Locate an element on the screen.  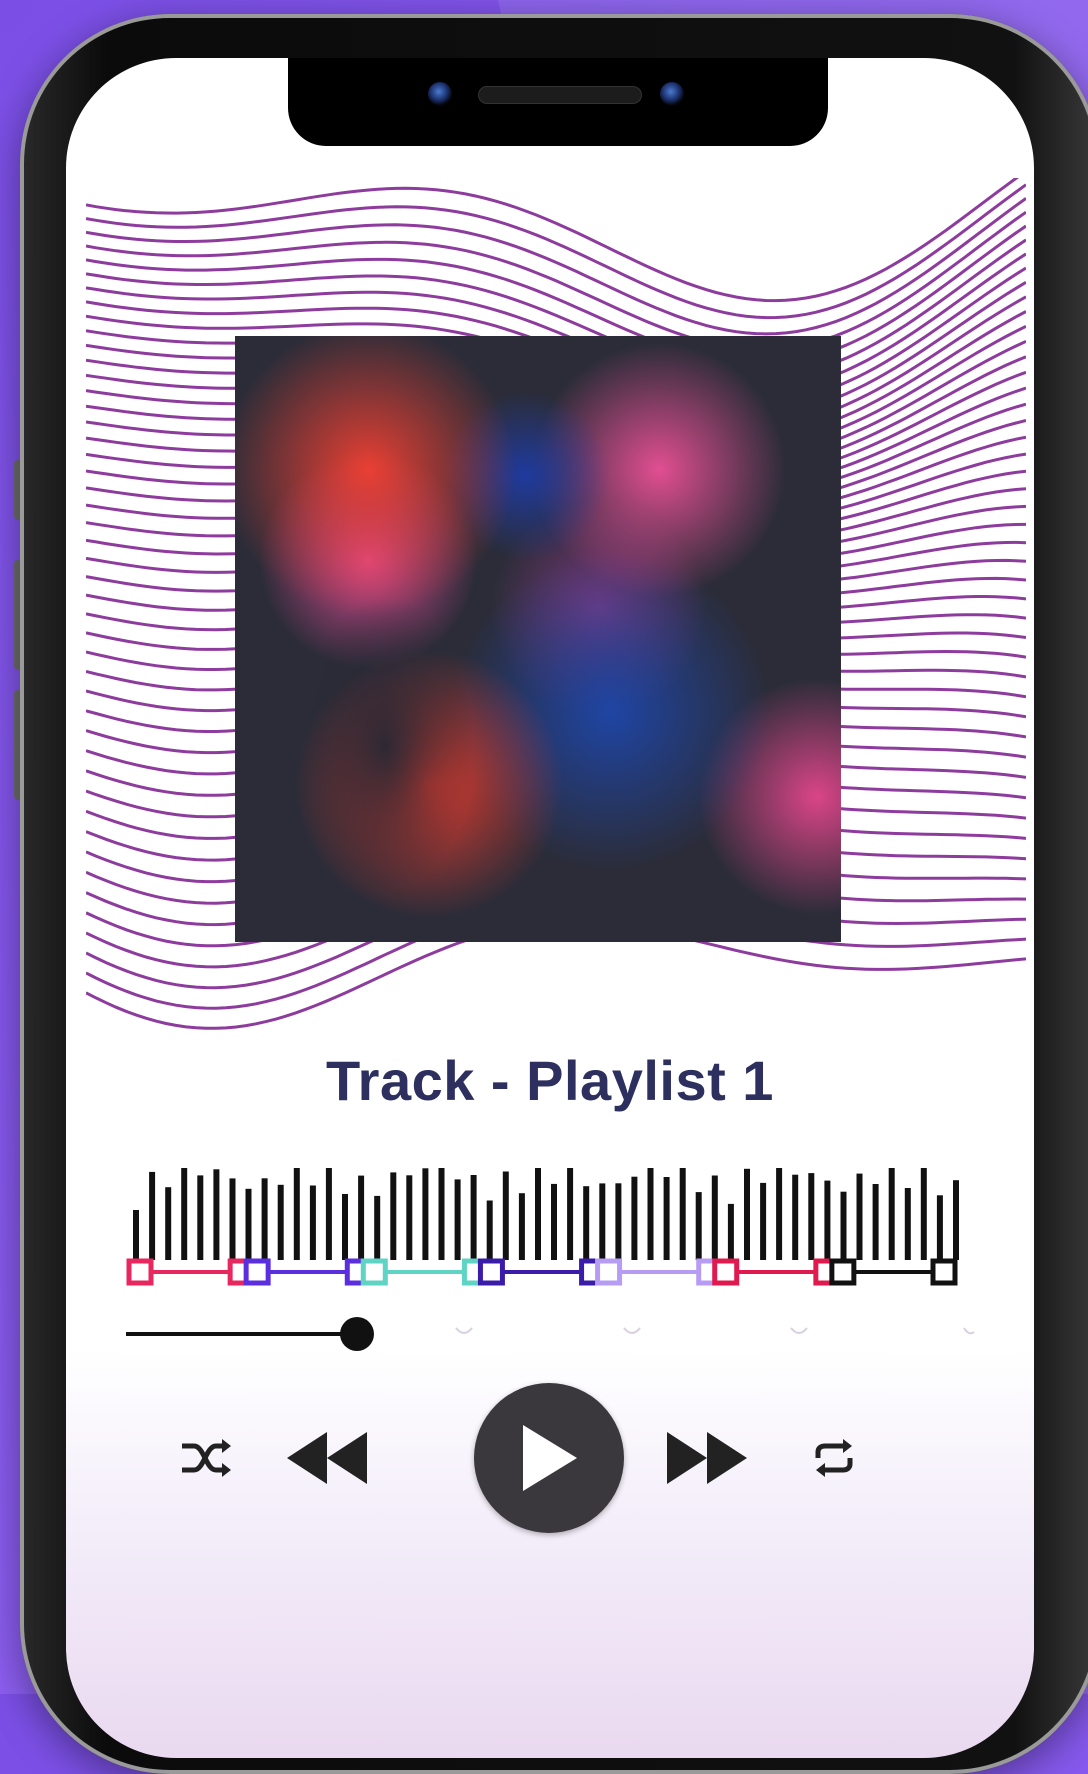
fast-forward-icon is located at coordinates (707, 1458).